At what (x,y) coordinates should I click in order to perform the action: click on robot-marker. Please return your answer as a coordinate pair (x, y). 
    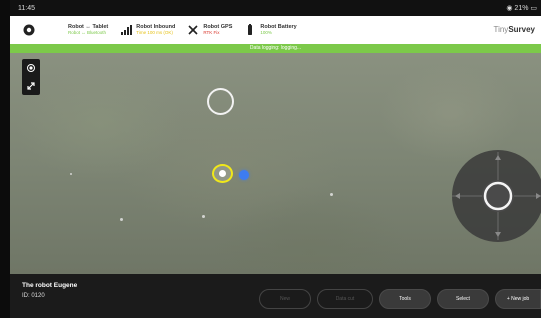
    Looking at the image, I should click on (222, 173).